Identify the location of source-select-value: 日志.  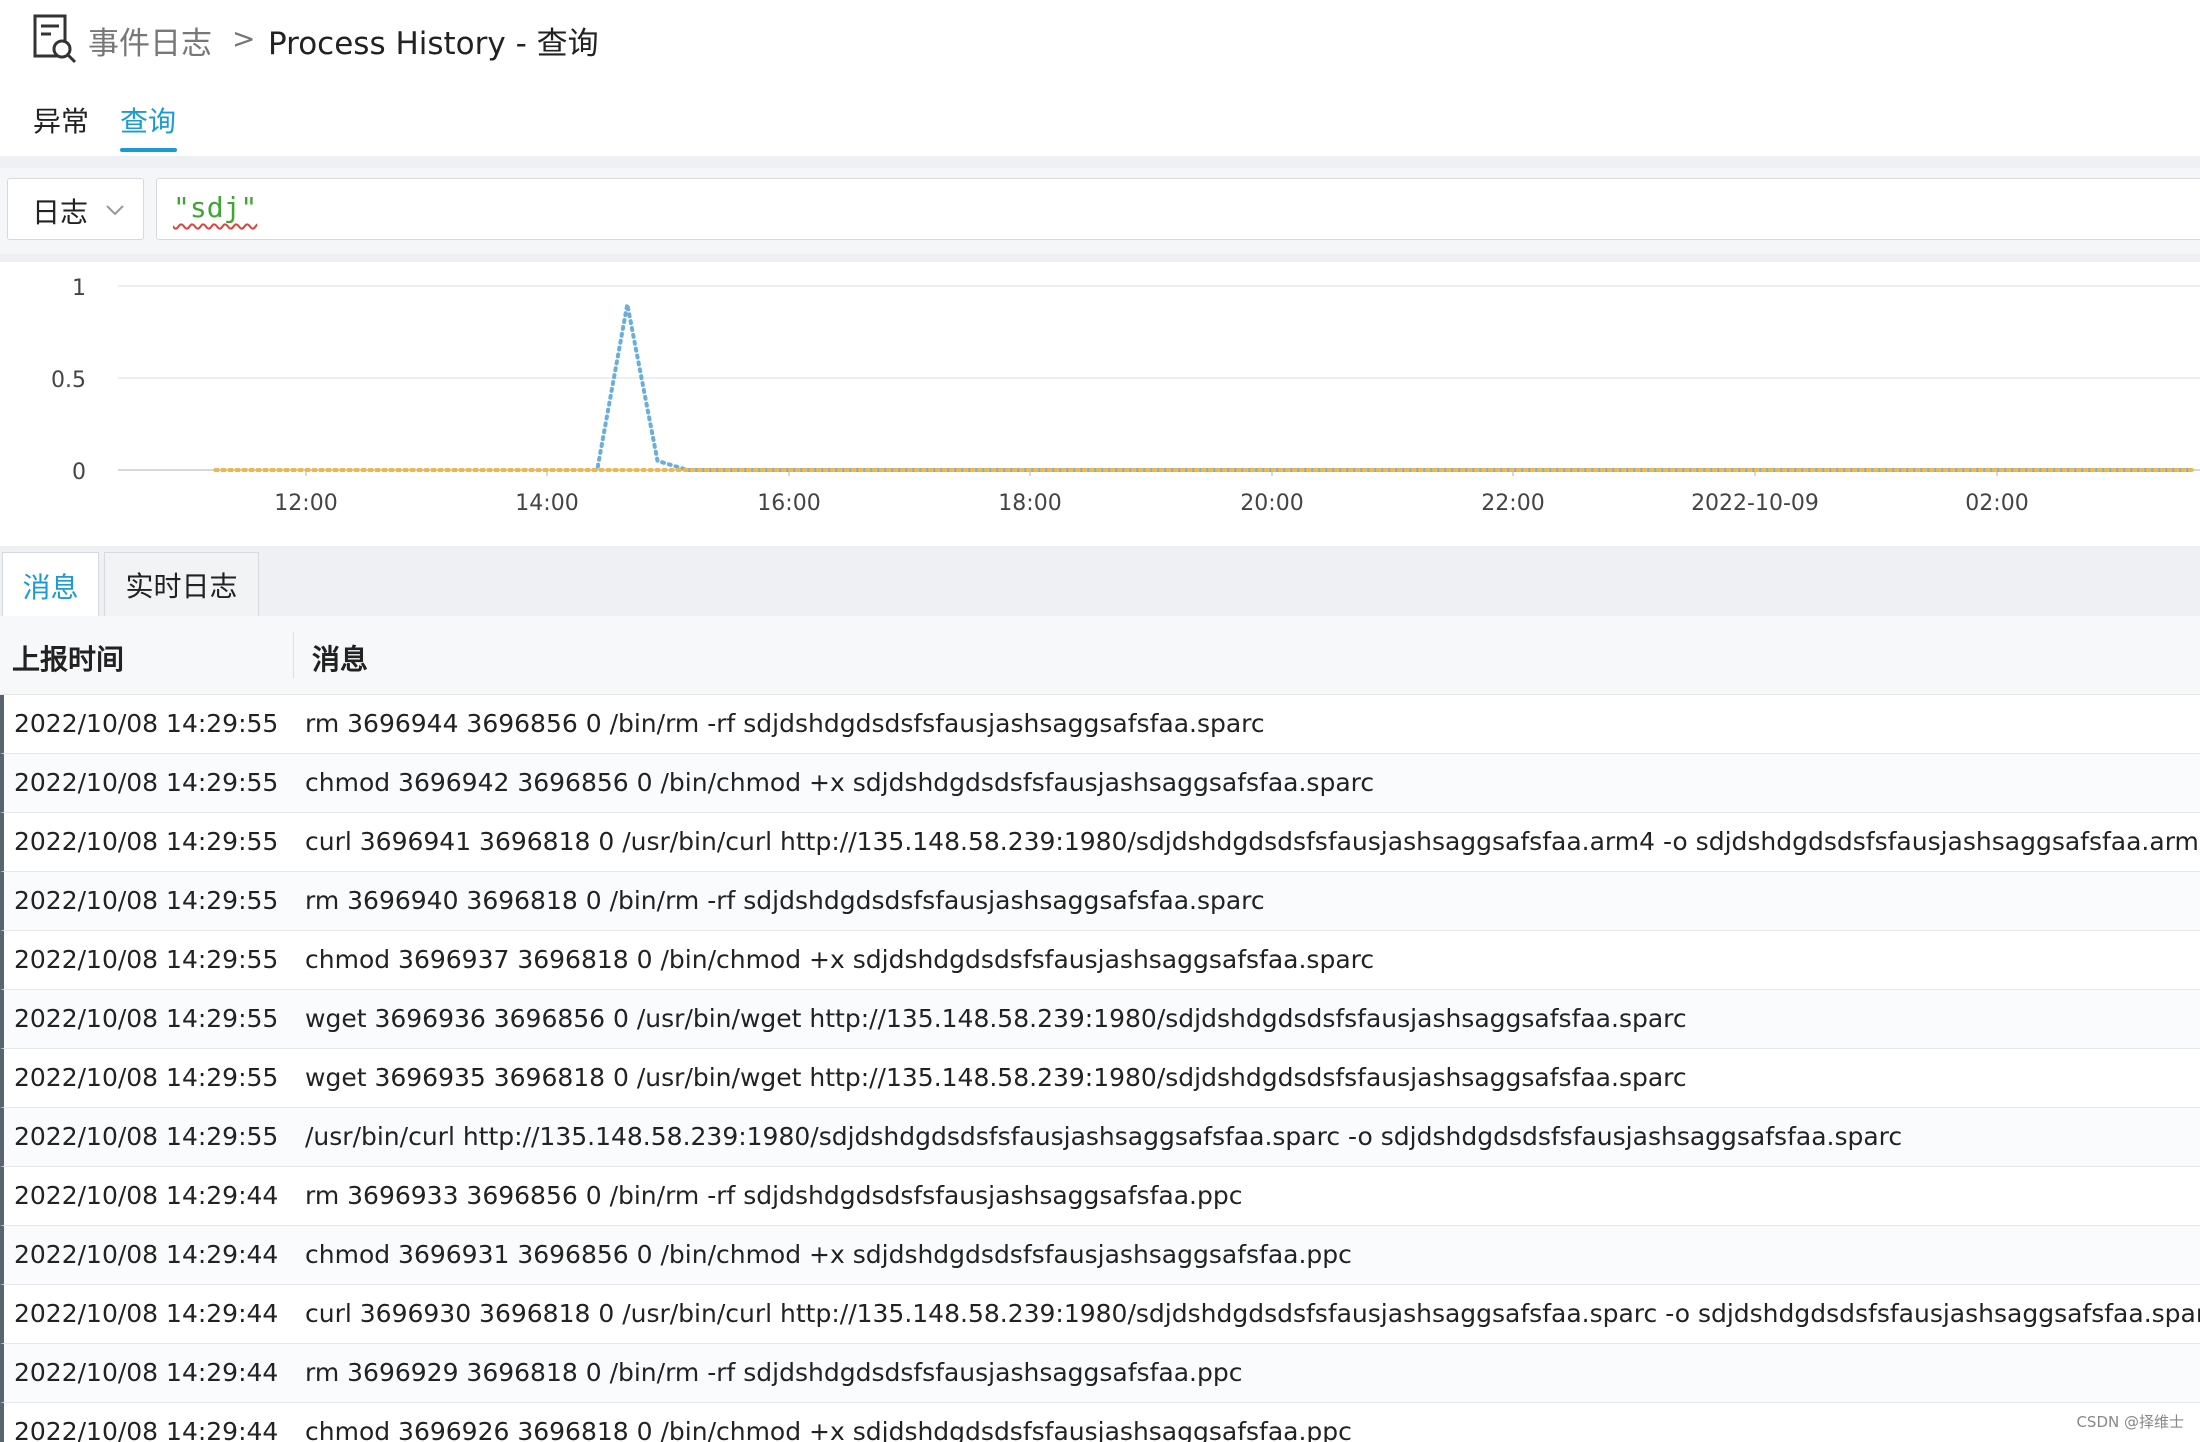
(60, 212).